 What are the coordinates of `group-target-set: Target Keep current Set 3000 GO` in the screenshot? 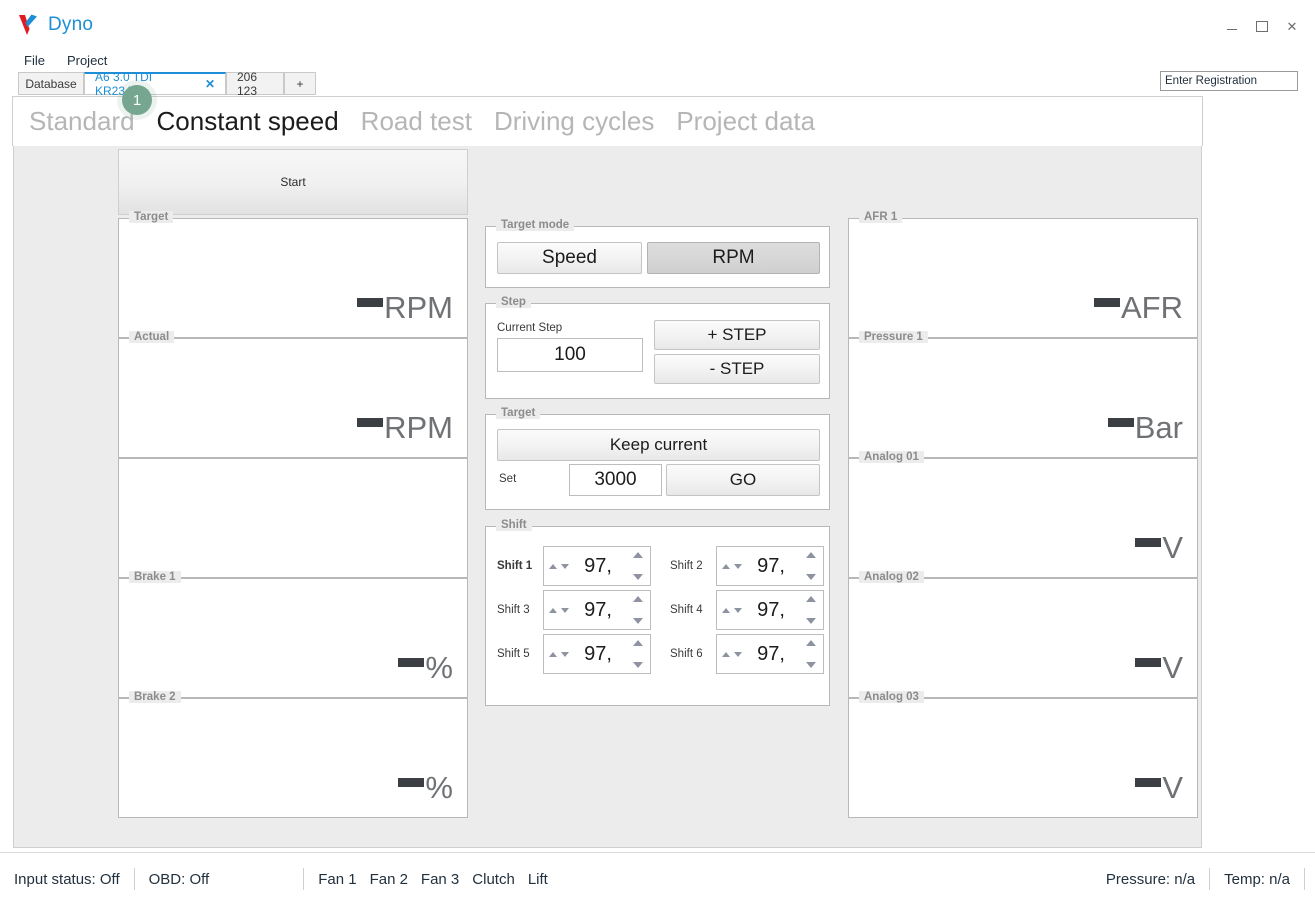 It's located at (657, 458).